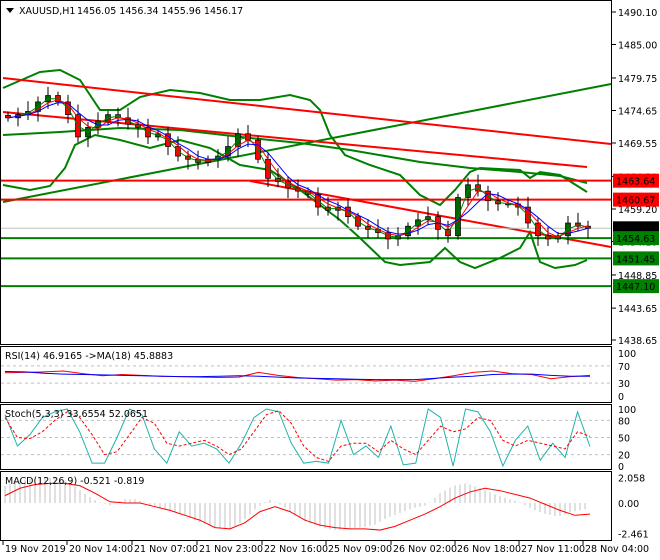 Image resolution: width=660 pixels, height=560 pixels. Describe the element at coordinates (624, 367) in the screenshot. I see `rsi-axis-label: 70` at that location.